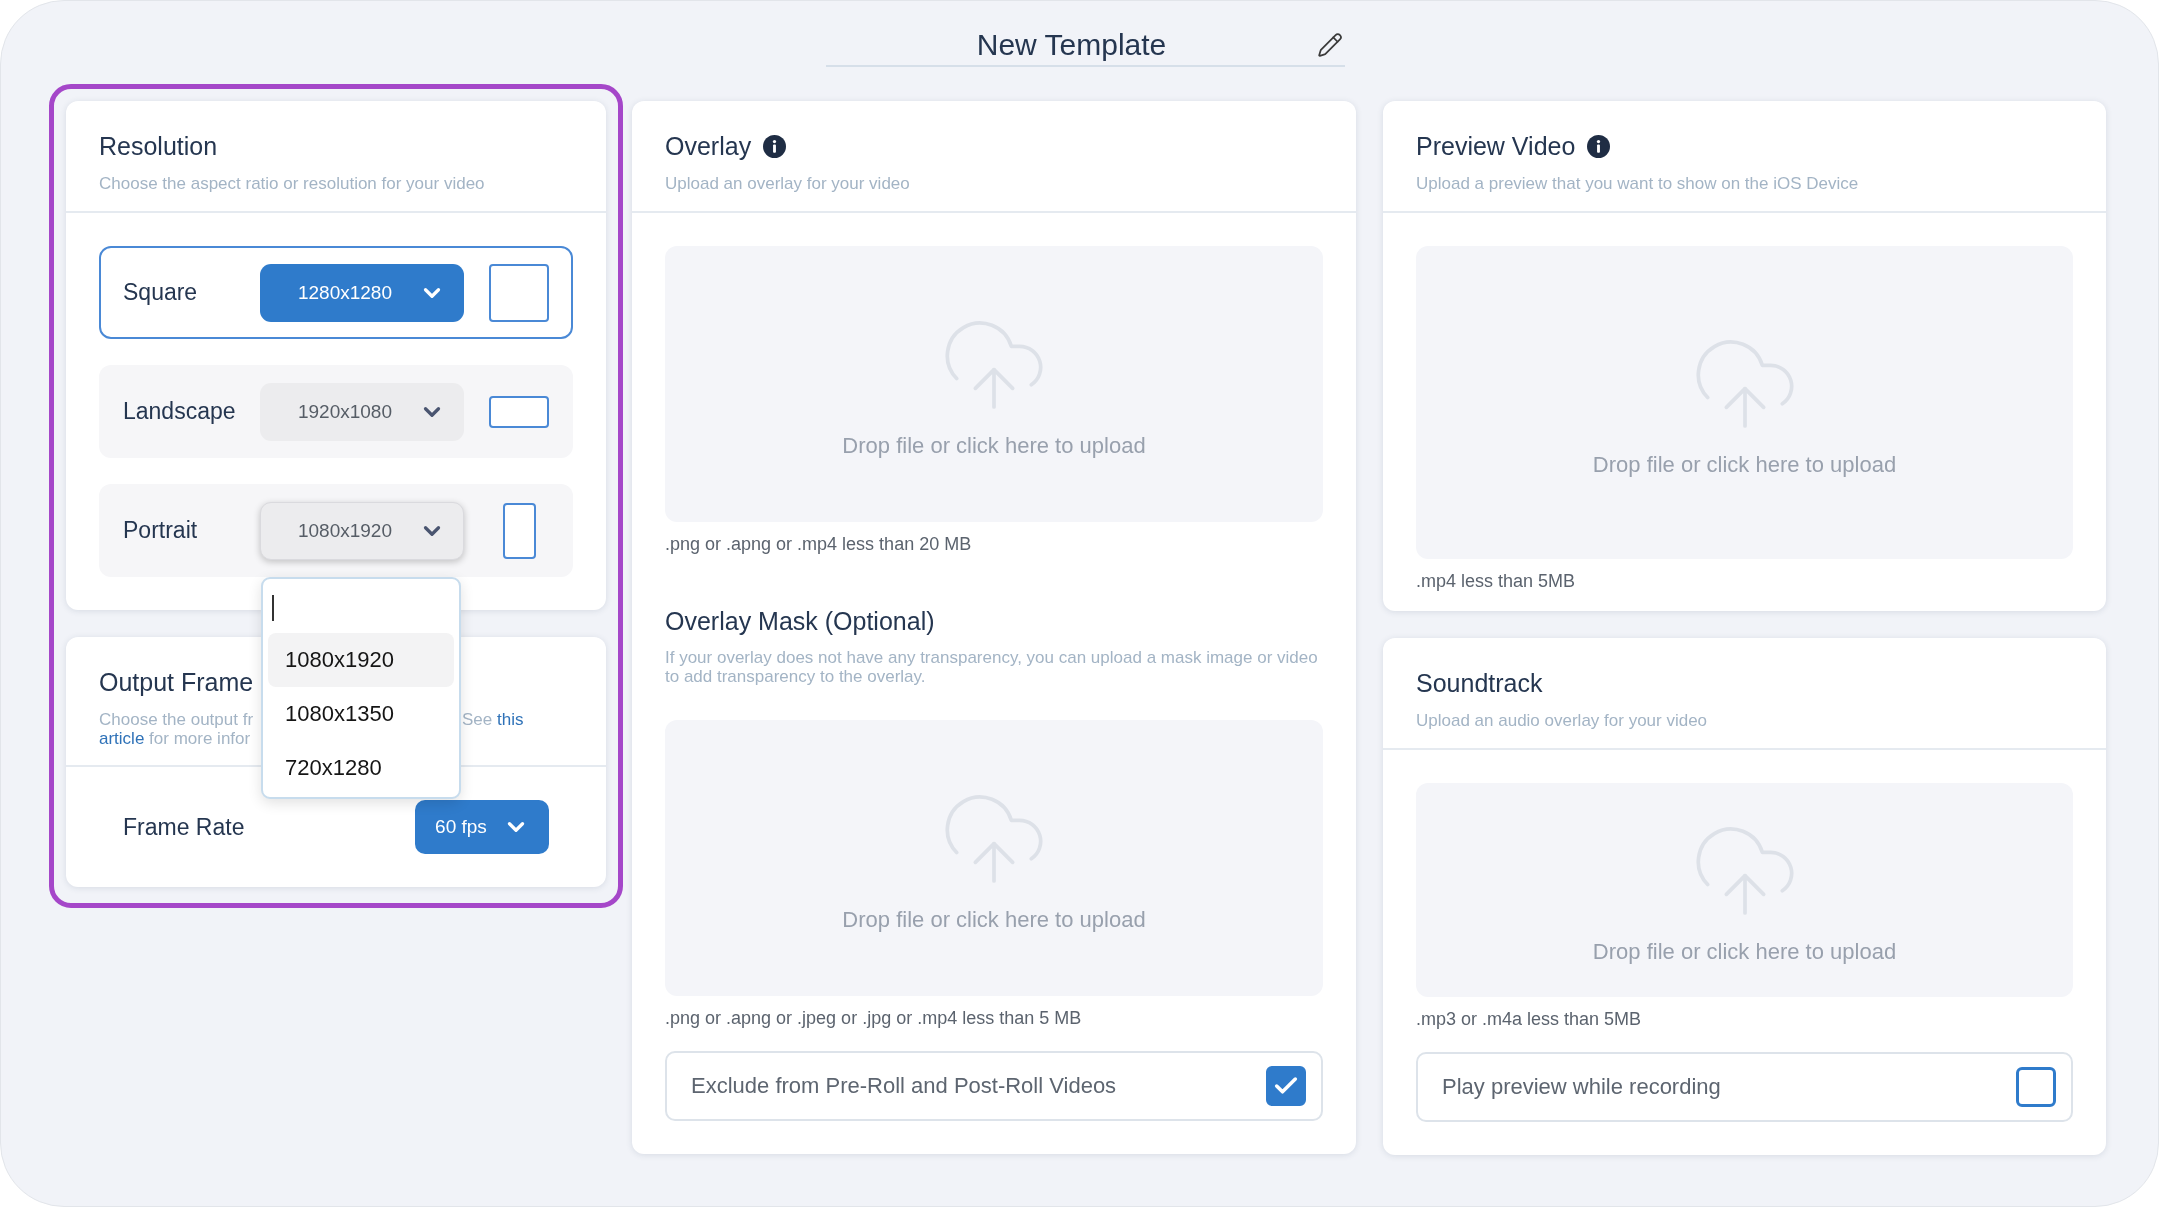 Image resolution: width=2159 pixels, height=1209 pixels. I want to click on card-title: Output Frame, so click(176, 682).